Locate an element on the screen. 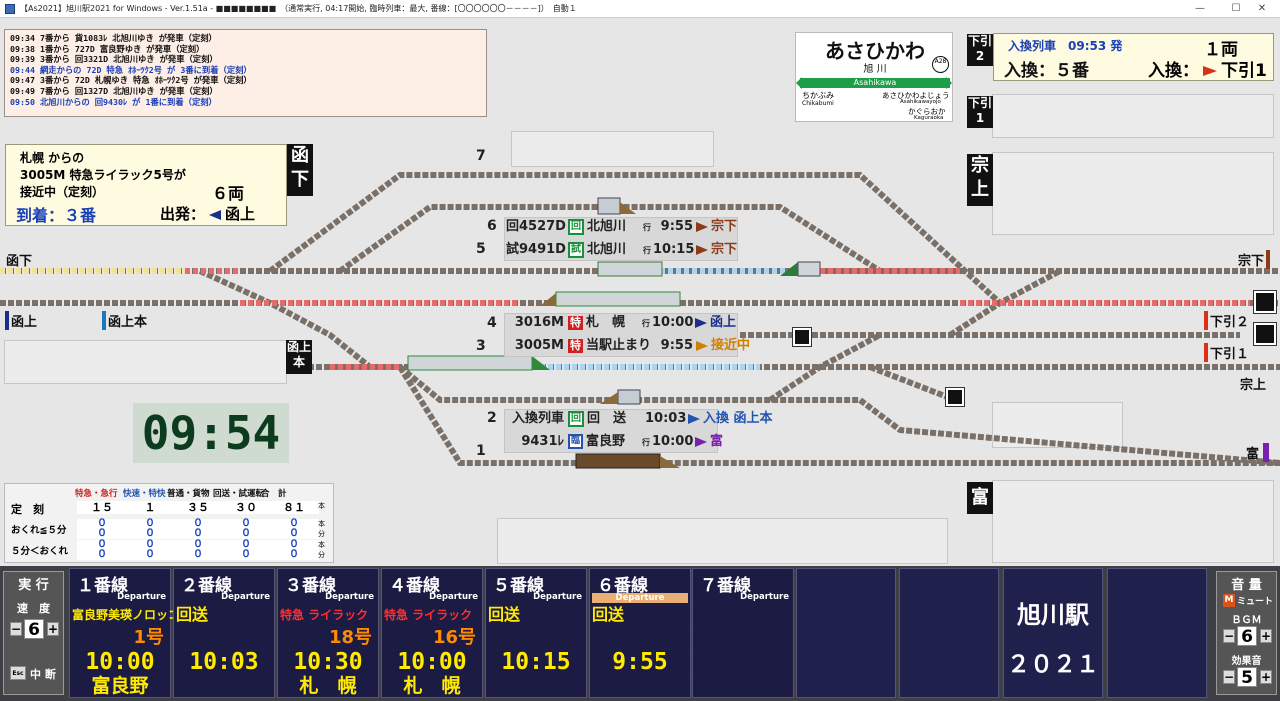 The width and height of the screenshot is (1280, 701). edge-label-hakoue: 函上 is located at coordinates (21, 320).